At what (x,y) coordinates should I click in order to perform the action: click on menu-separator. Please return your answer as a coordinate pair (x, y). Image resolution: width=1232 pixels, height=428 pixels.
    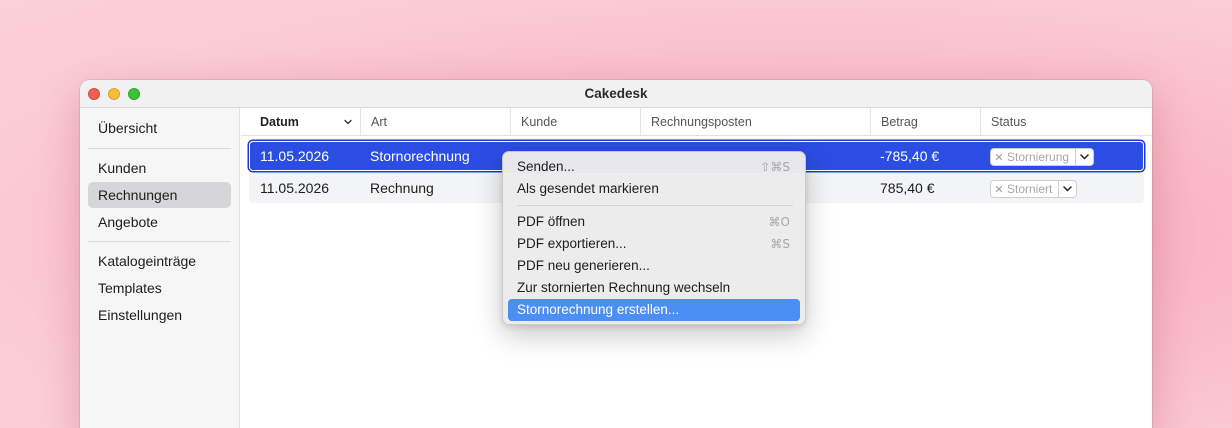
    Looking at the image, I should click on (655, 205).